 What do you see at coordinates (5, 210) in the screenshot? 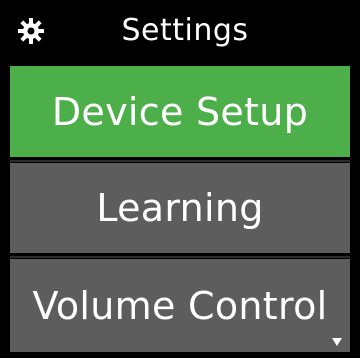
I see `frame-left` at bounding box center [5, 210].